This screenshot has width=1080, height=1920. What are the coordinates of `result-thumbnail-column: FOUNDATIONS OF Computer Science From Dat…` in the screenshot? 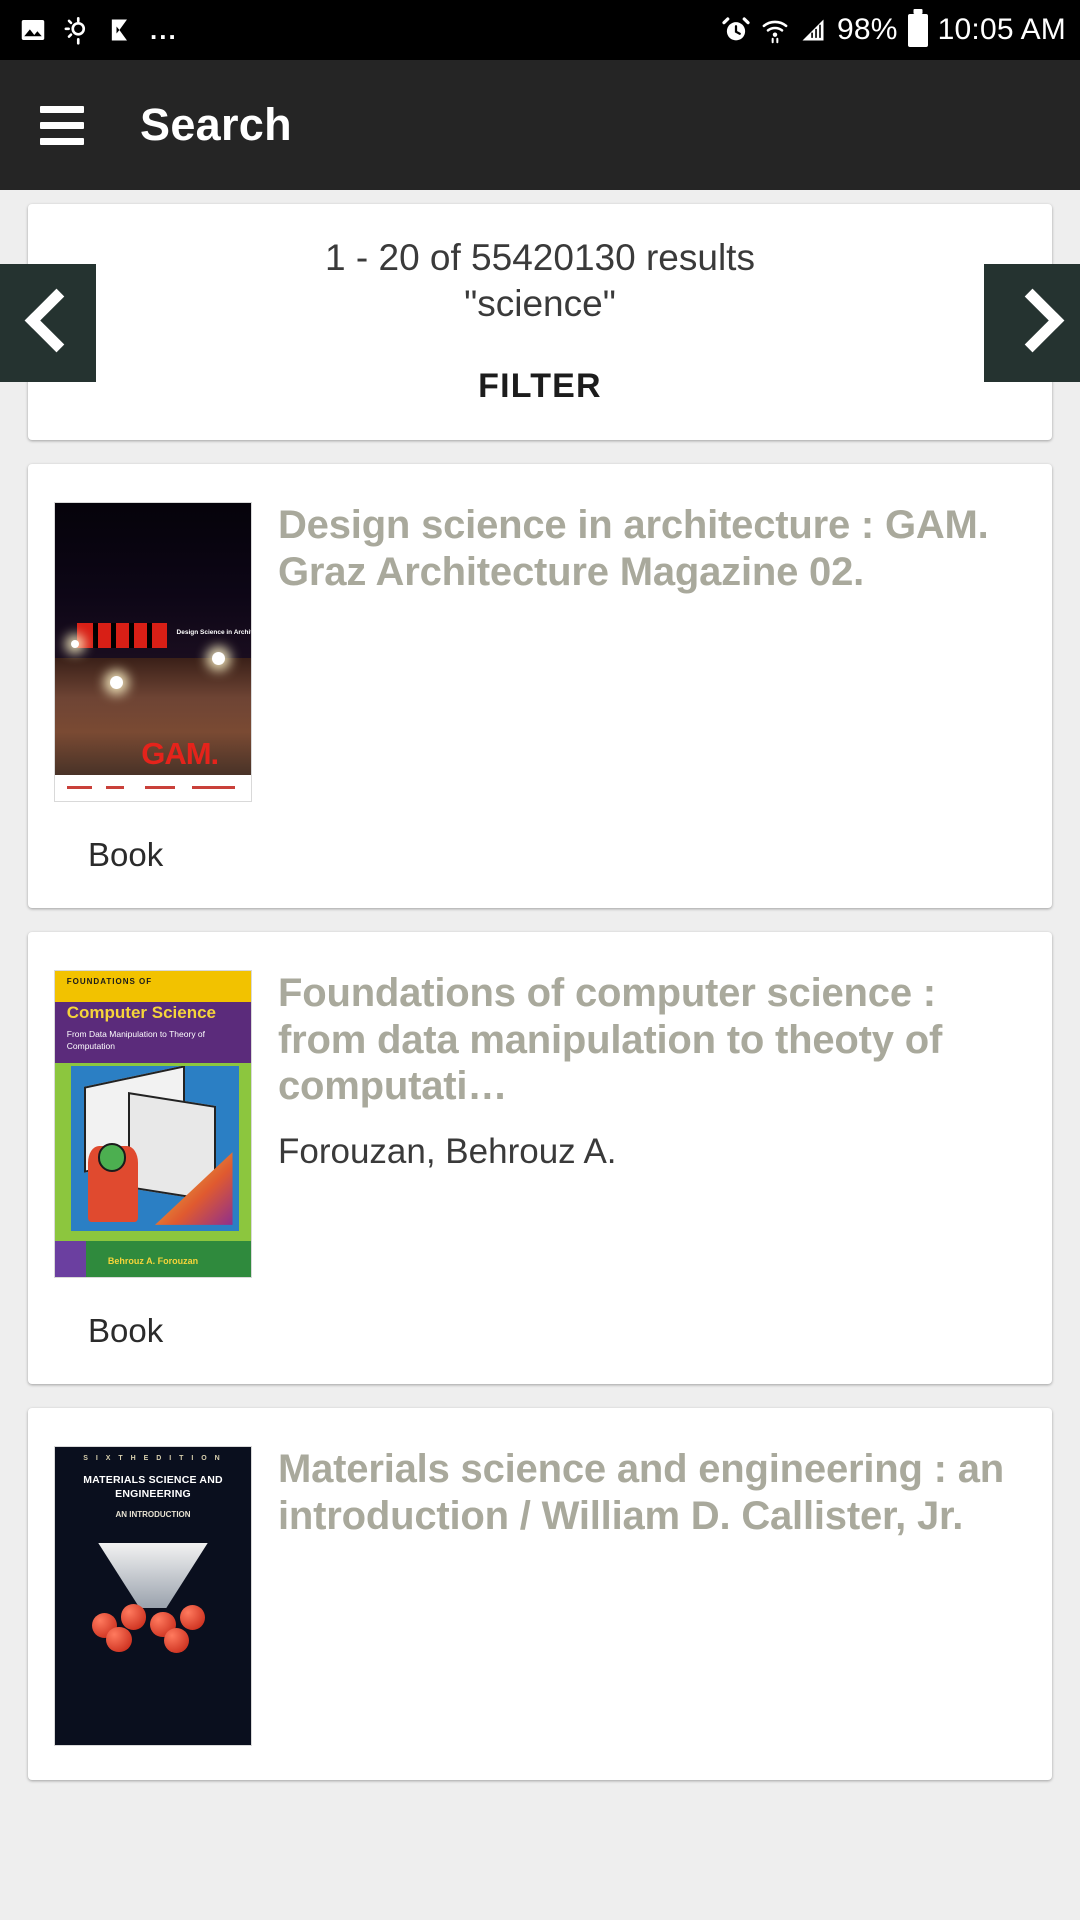 It's located at (153, 1160).